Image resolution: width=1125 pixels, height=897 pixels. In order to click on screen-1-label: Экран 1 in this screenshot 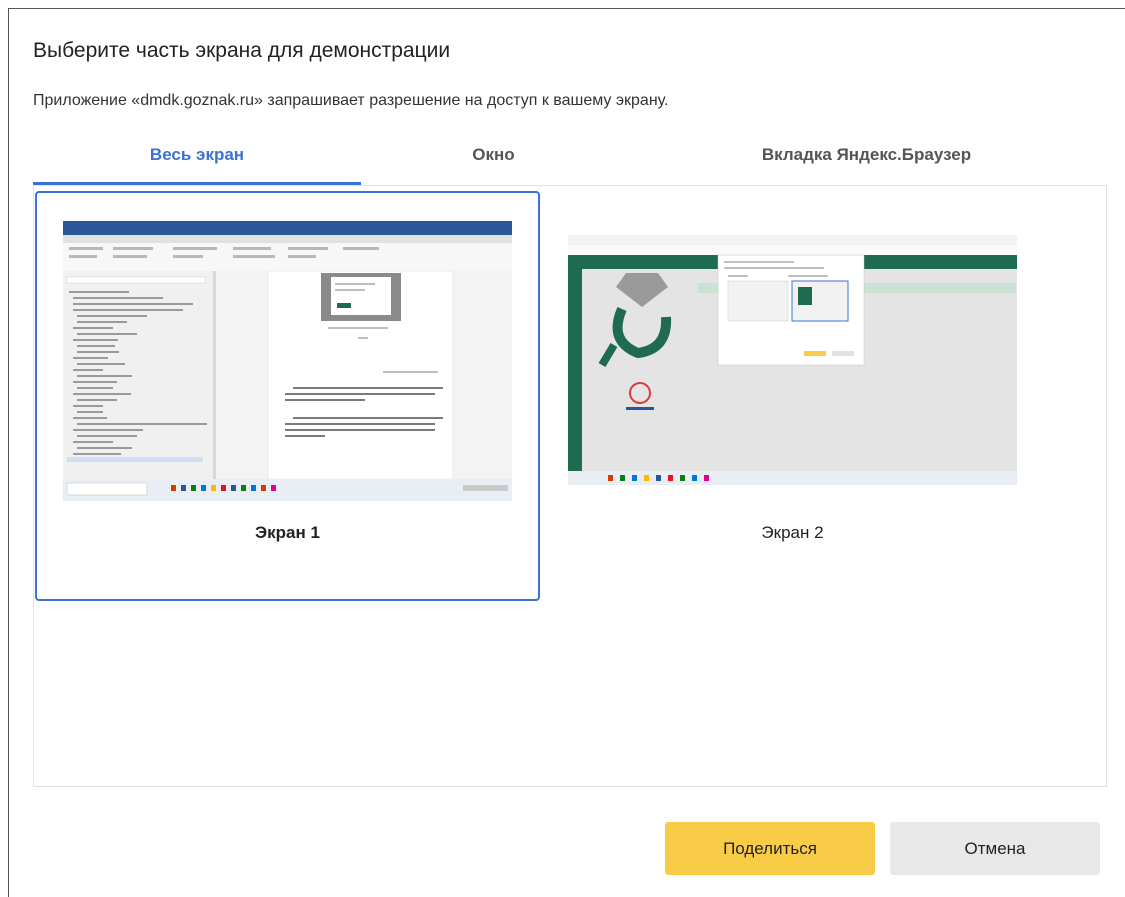, I will do `click(287, 532)`.